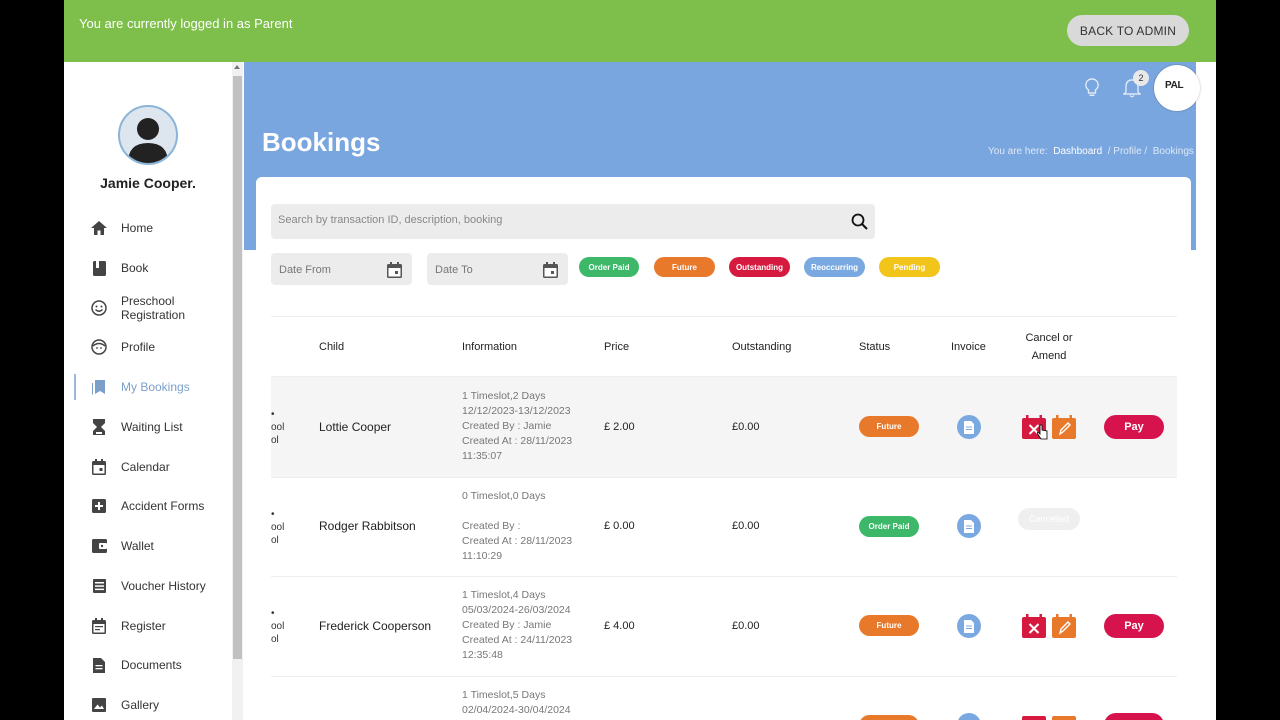 The image size is (1280, 720). What do you see at coordinates (1141, 78) in the screenshot?
I see `notification-badge: 2` at bounding box center [1141, 78].